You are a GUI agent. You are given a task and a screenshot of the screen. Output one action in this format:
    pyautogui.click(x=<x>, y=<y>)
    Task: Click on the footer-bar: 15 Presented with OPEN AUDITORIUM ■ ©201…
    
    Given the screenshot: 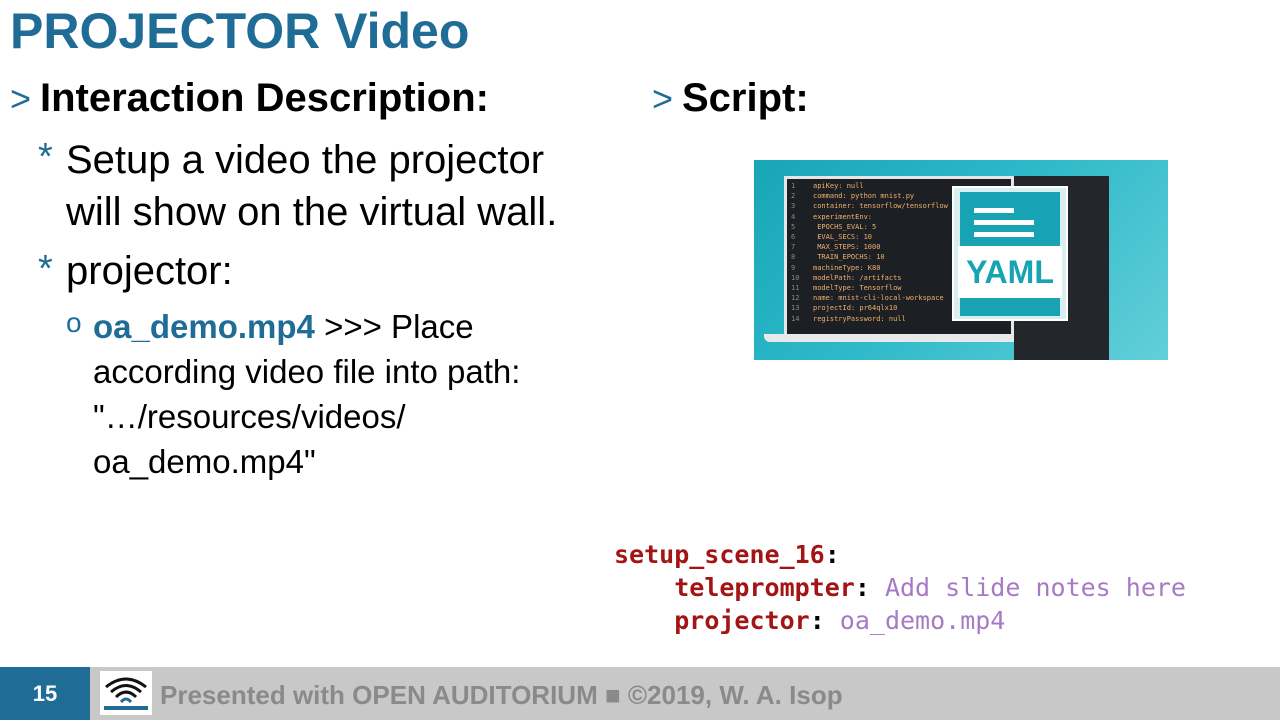 What is the action you would take?
    pyautogui.click(x=640, y=693)
    